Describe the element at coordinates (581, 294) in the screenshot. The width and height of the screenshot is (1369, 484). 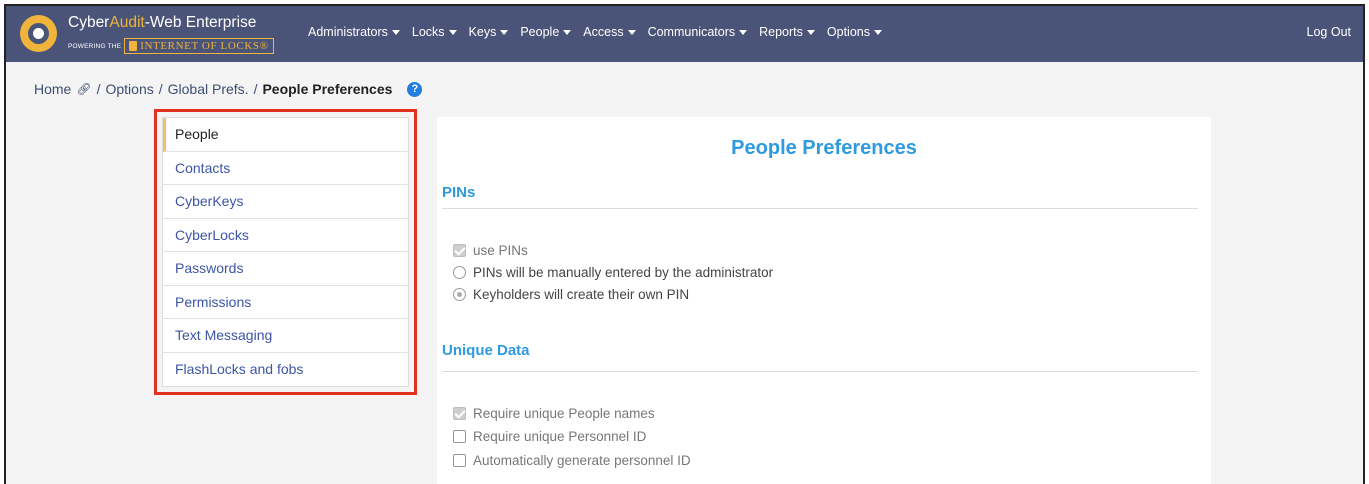
I see `pins-own-label: Keyholders will create their own PIN` at that location.